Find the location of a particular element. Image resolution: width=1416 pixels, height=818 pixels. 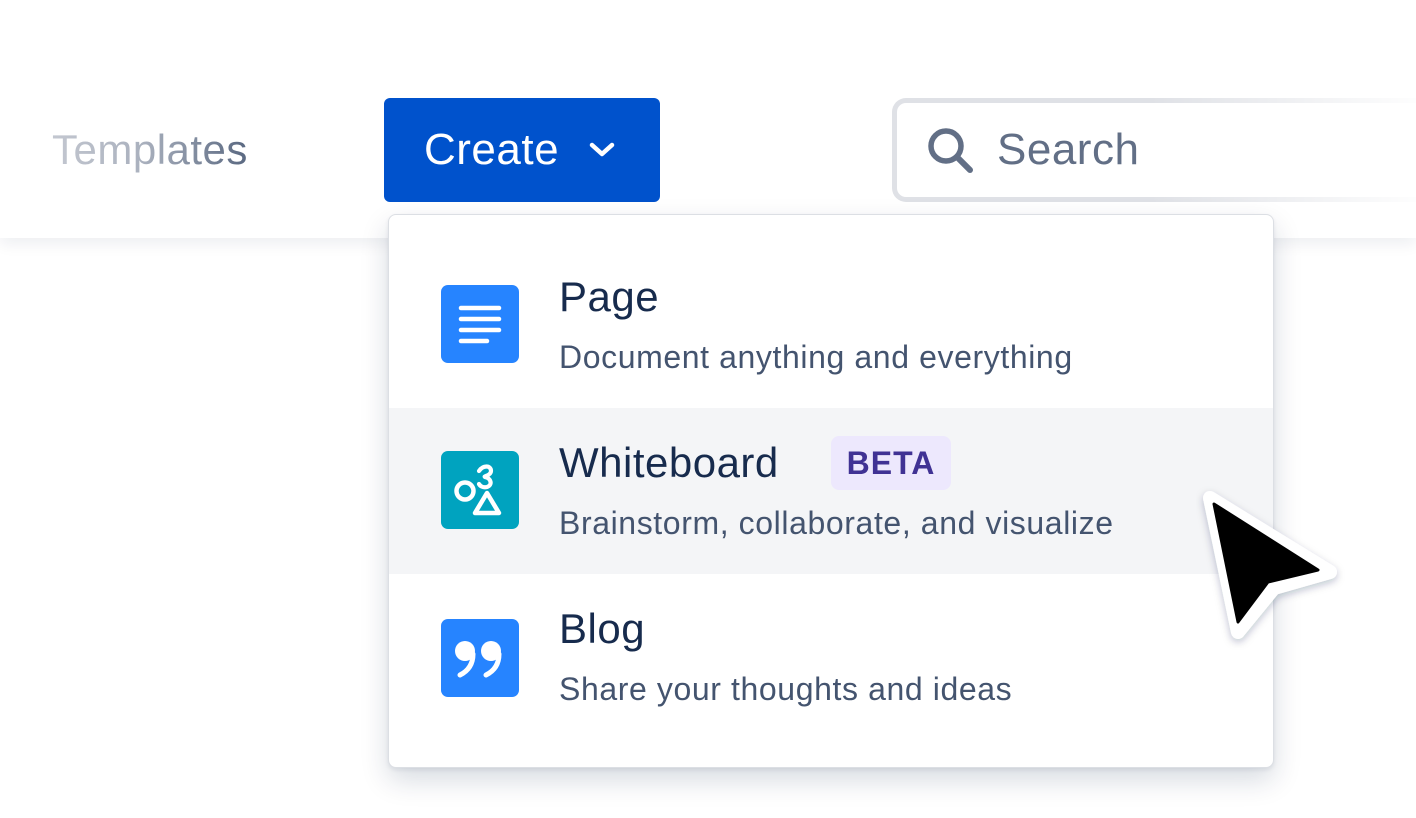

create-button: Create is located at coordinates (522, 150).